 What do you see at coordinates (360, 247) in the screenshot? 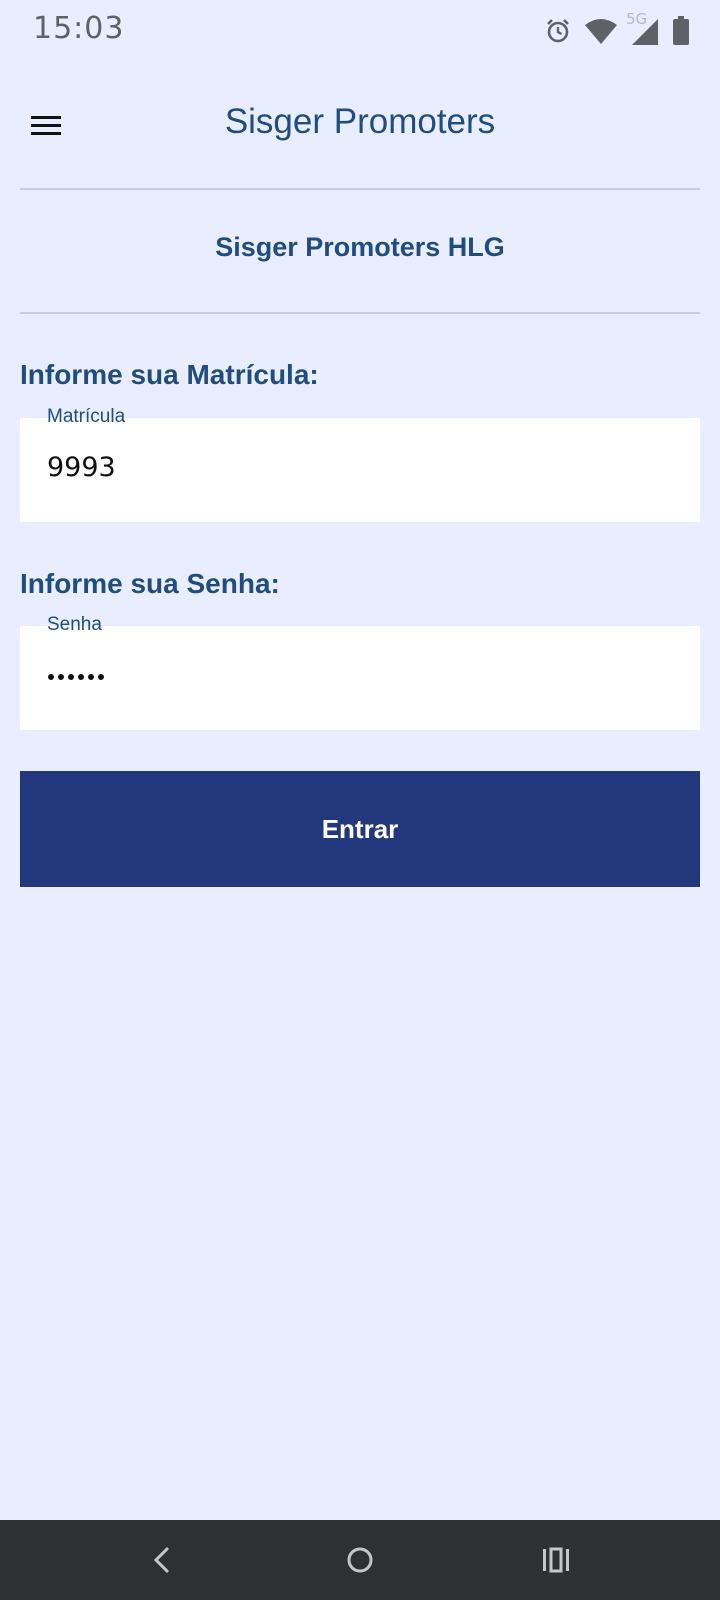
I see `environment-subtitle: Sisger Promoters HLG` at bounding box center [360, 247].